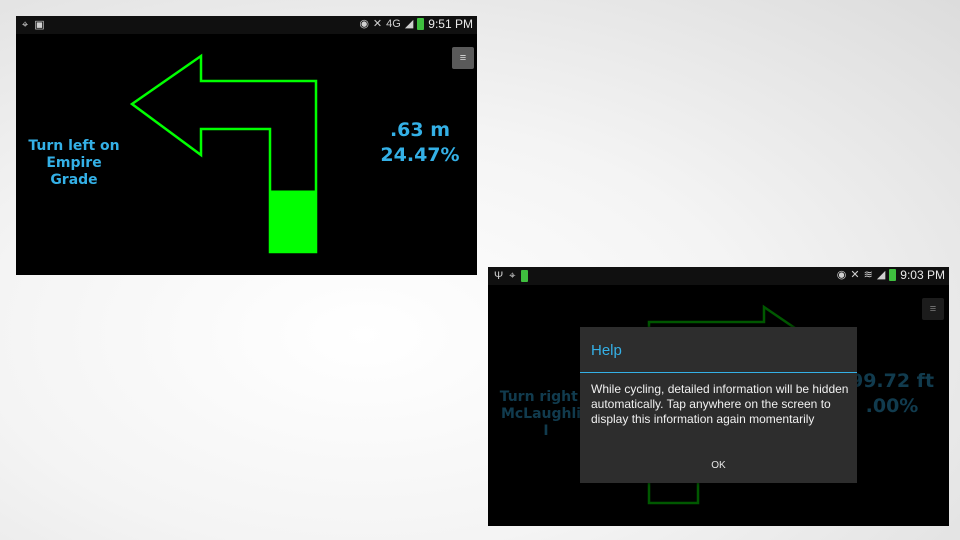 This screenshot has width=960, height=540. I want to click on turn-instruction: Turn left on Empire Grade, so click(74, 163).